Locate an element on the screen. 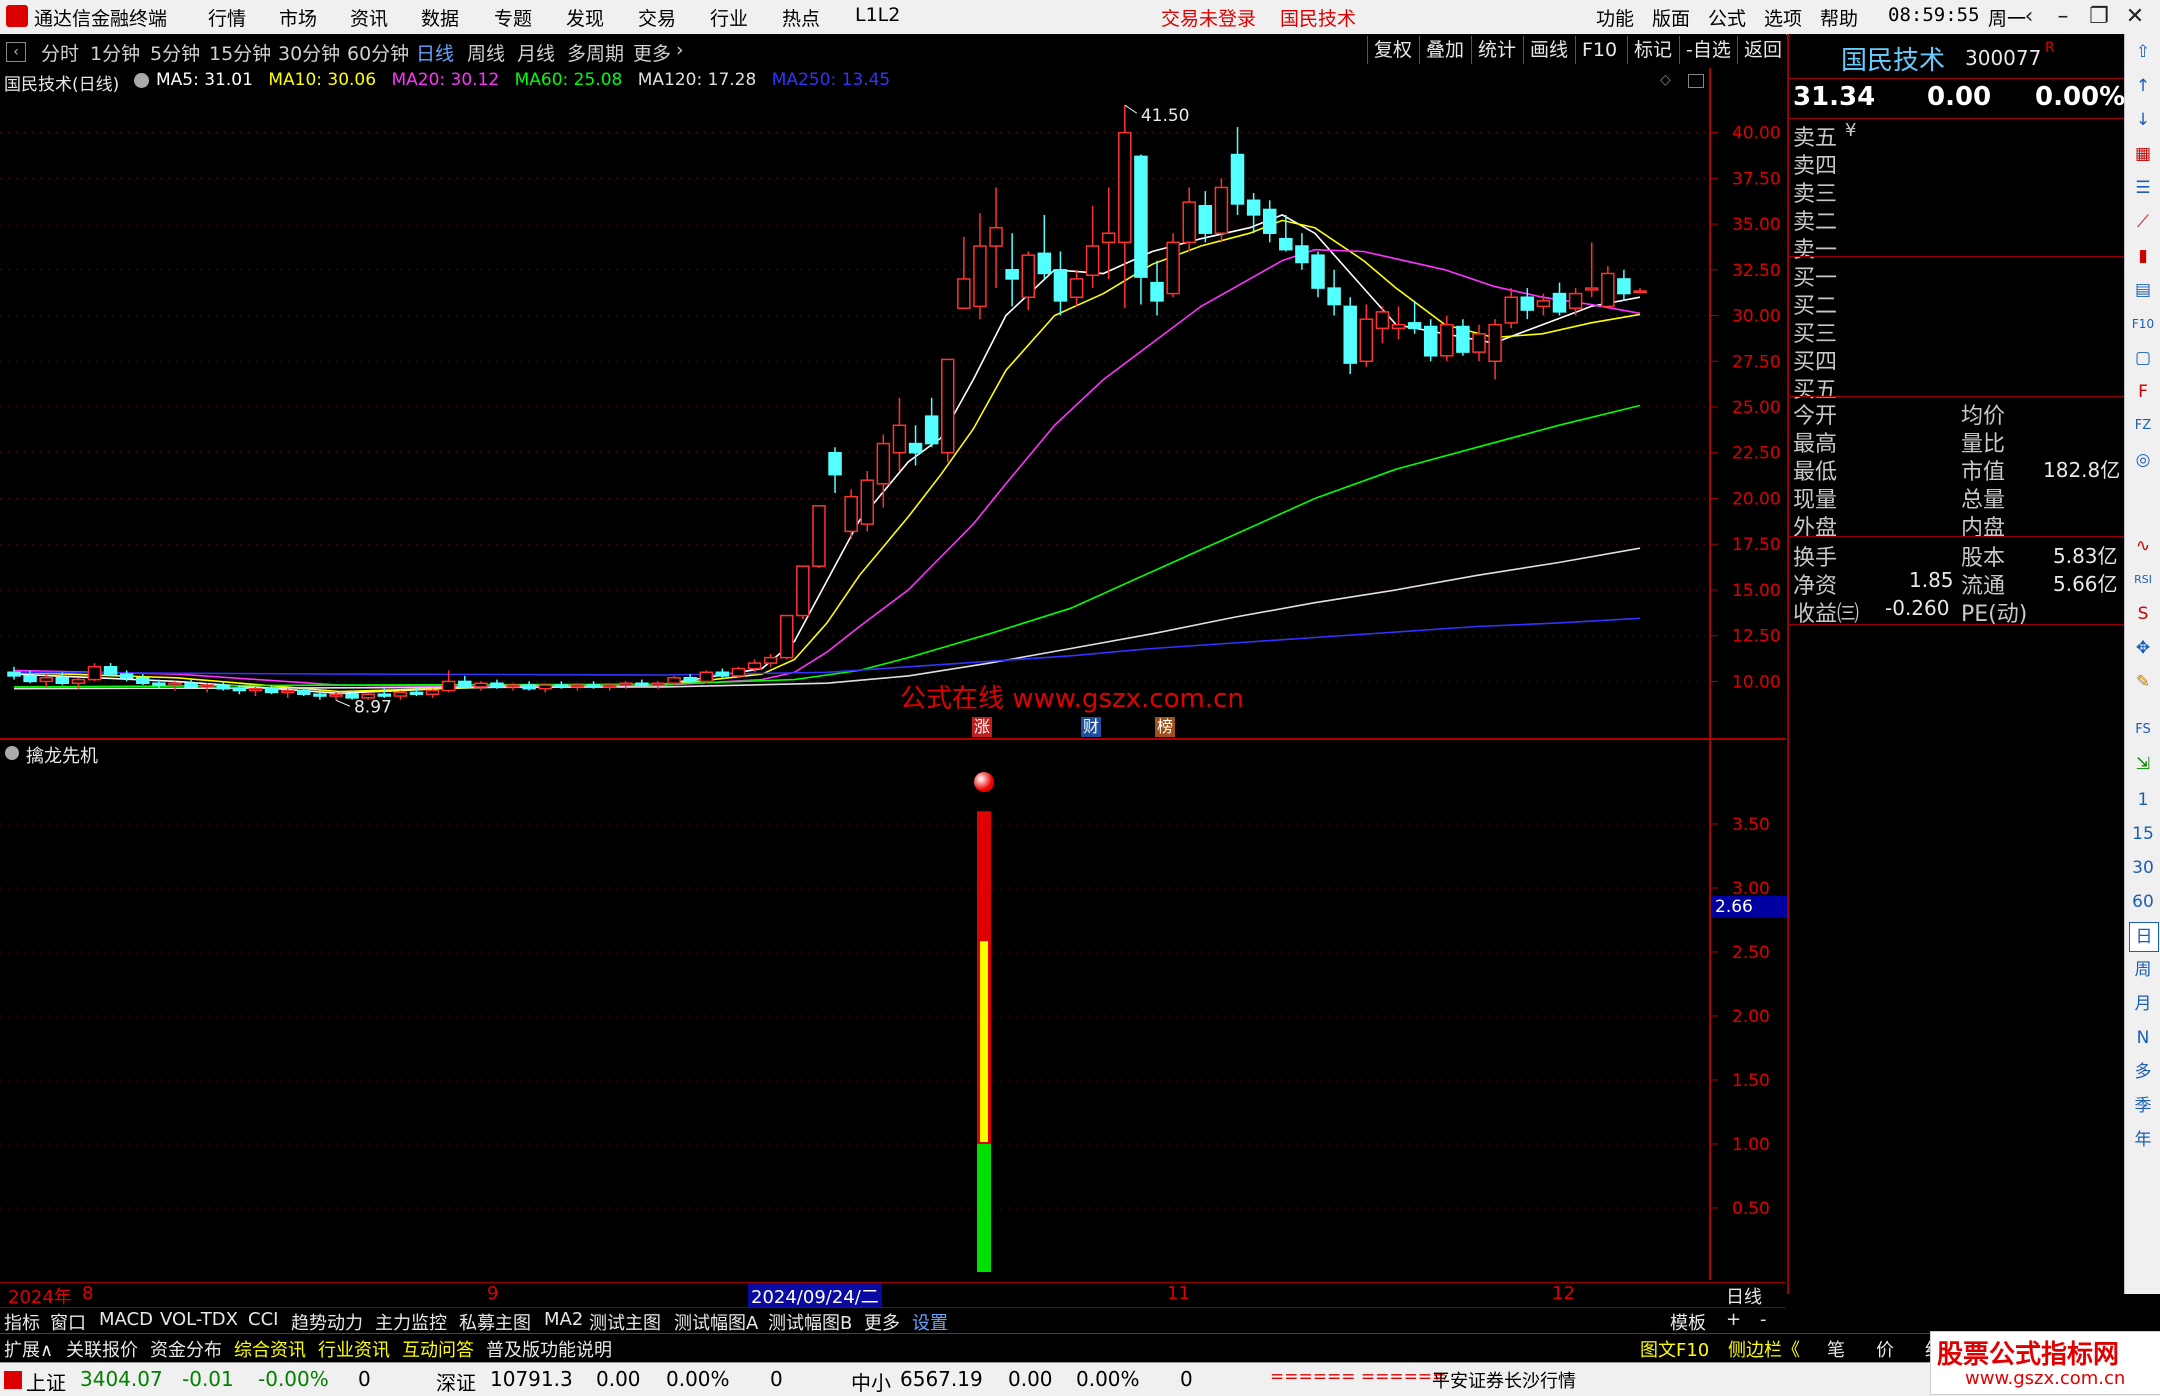 The height and width of the screenshot is (1396, 2160). event-marker-cai: 财 is located at coordinates (1091, 727).